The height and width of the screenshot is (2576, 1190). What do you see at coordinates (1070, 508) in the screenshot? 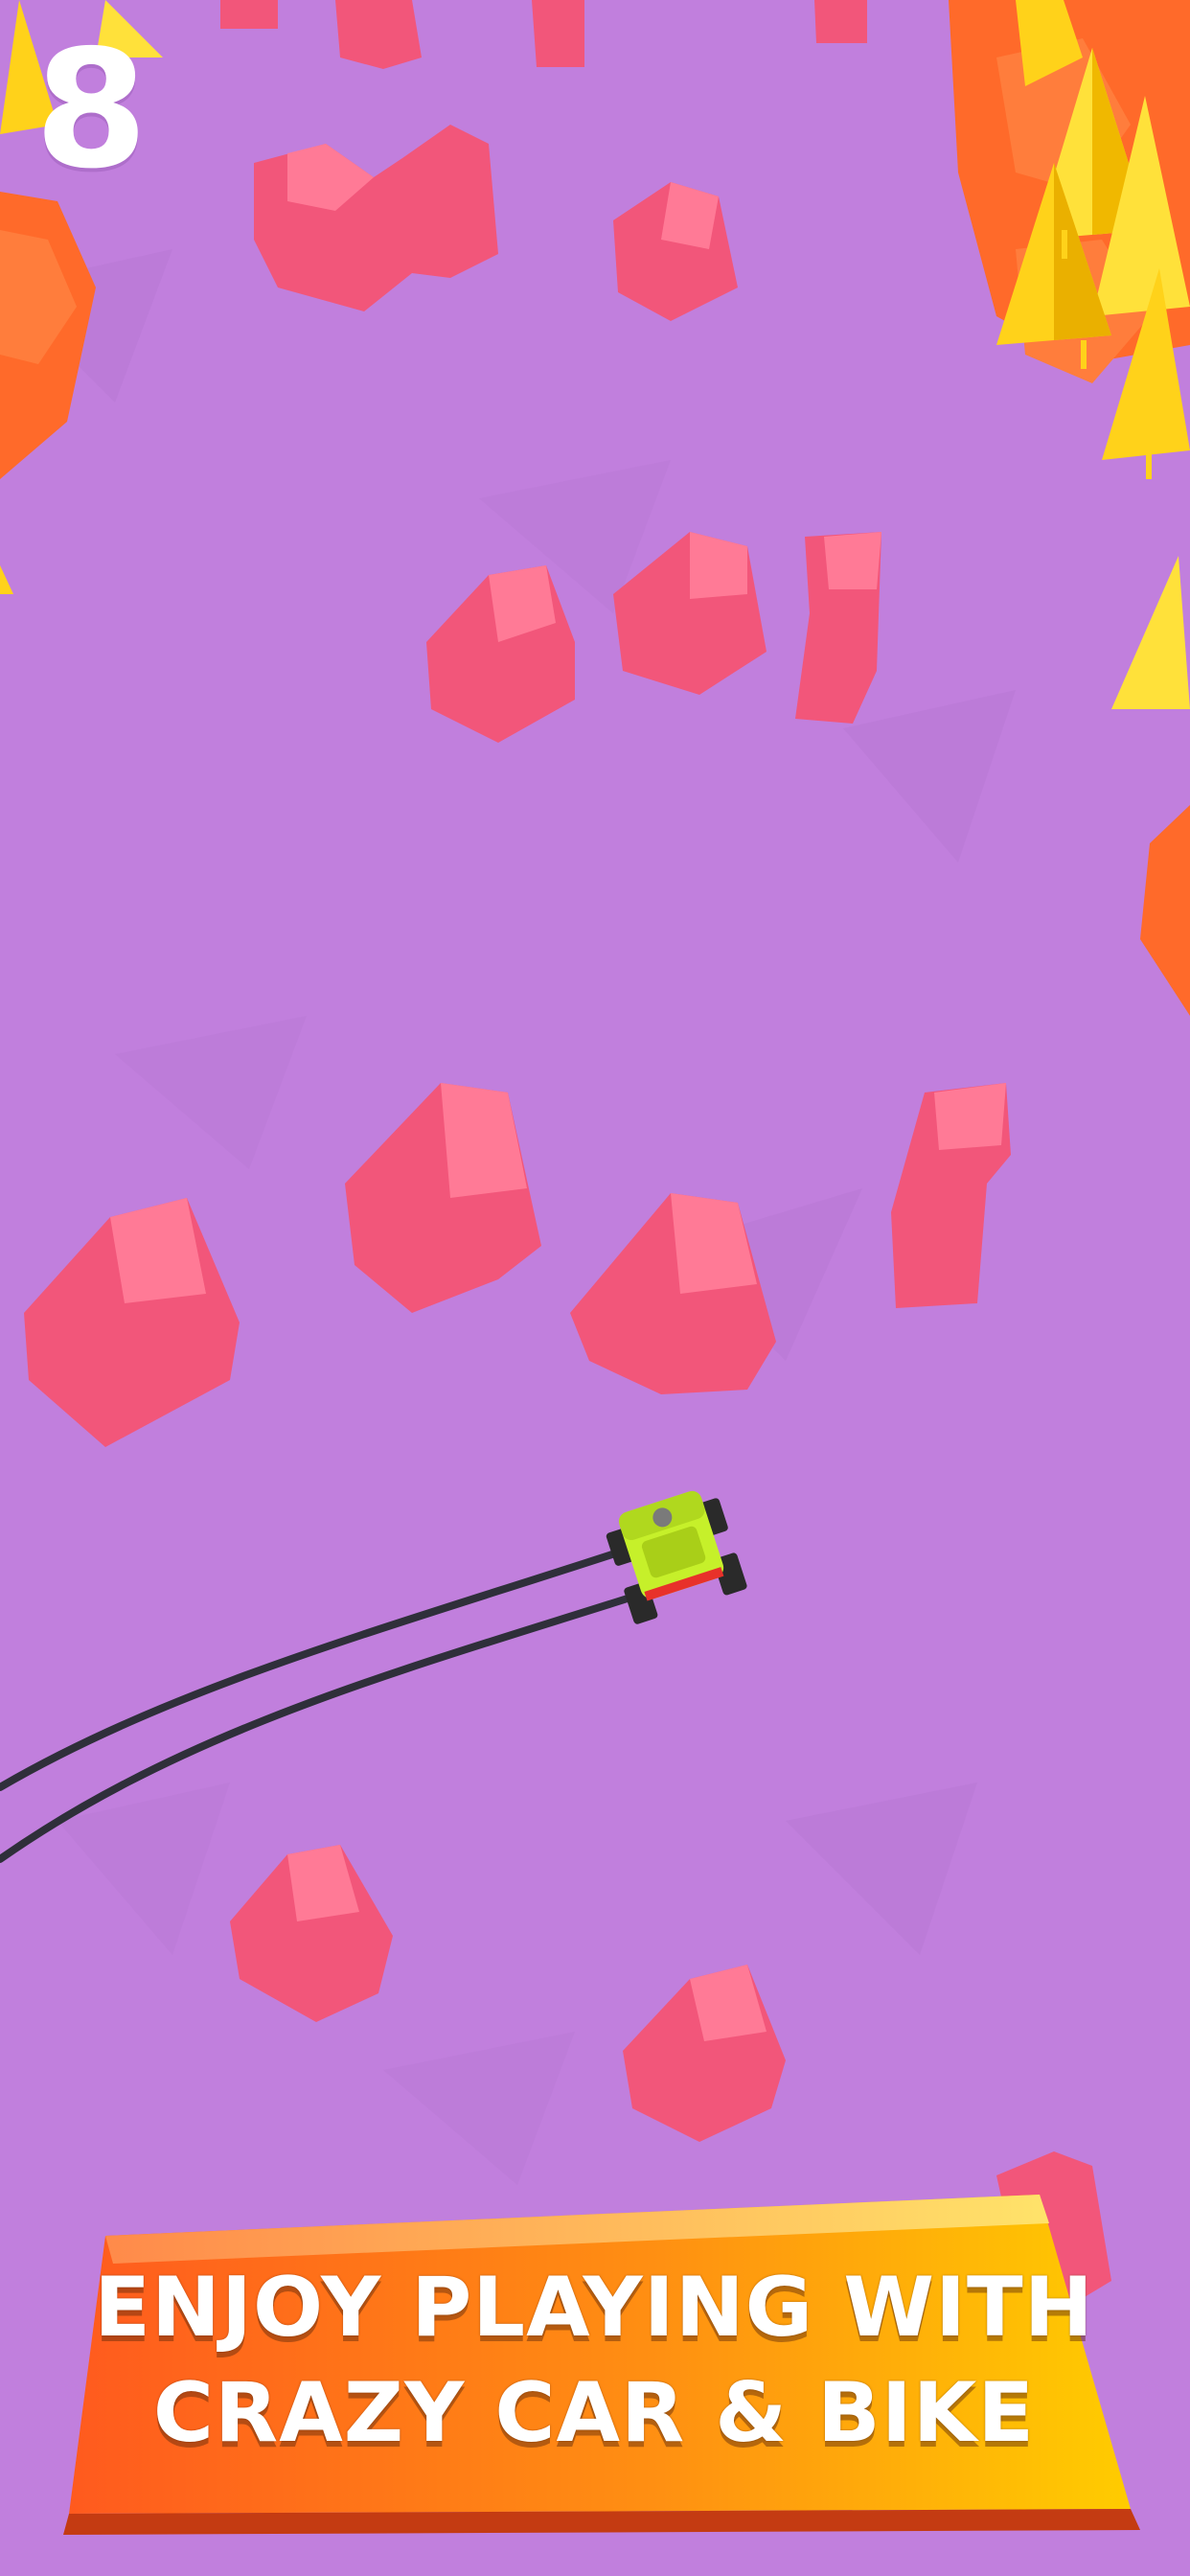
I see `forest-top-right` at bounding box center [1070, 508].